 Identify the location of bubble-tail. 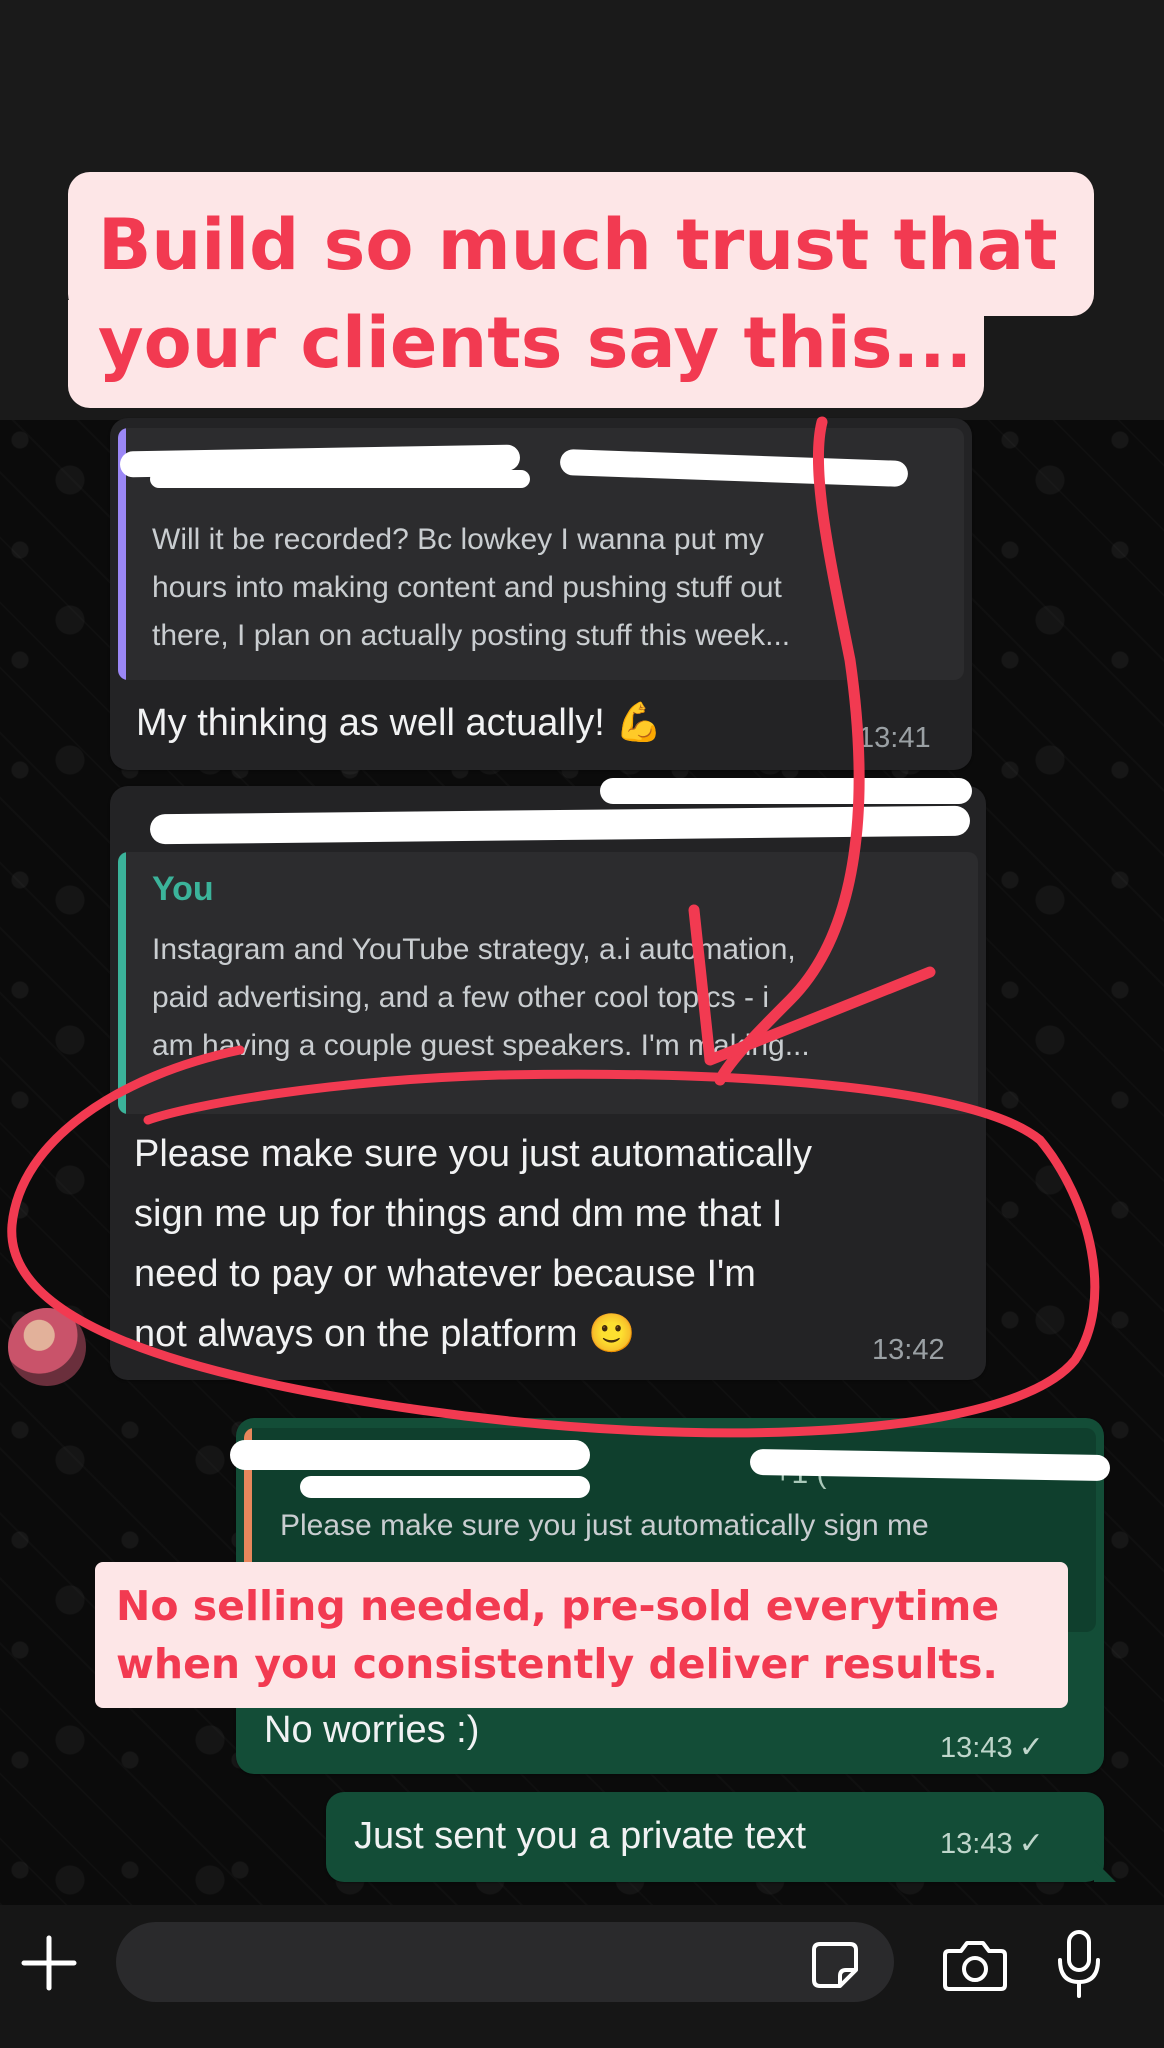
(1105, 1871).